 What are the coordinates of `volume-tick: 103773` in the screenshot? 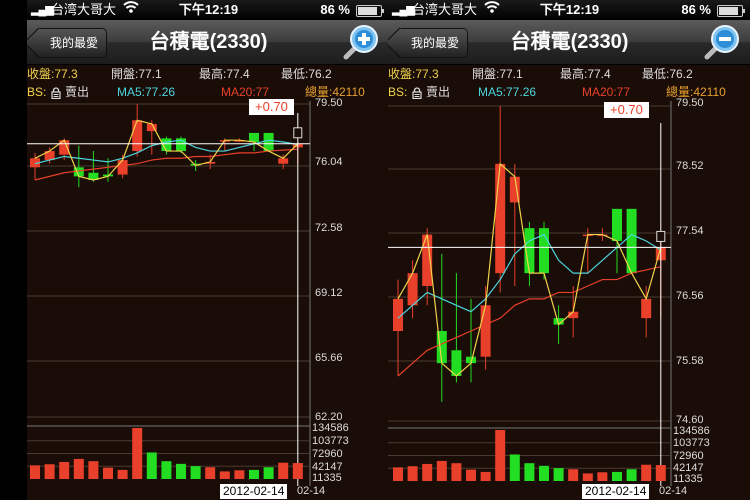 It's located at (330, 441).